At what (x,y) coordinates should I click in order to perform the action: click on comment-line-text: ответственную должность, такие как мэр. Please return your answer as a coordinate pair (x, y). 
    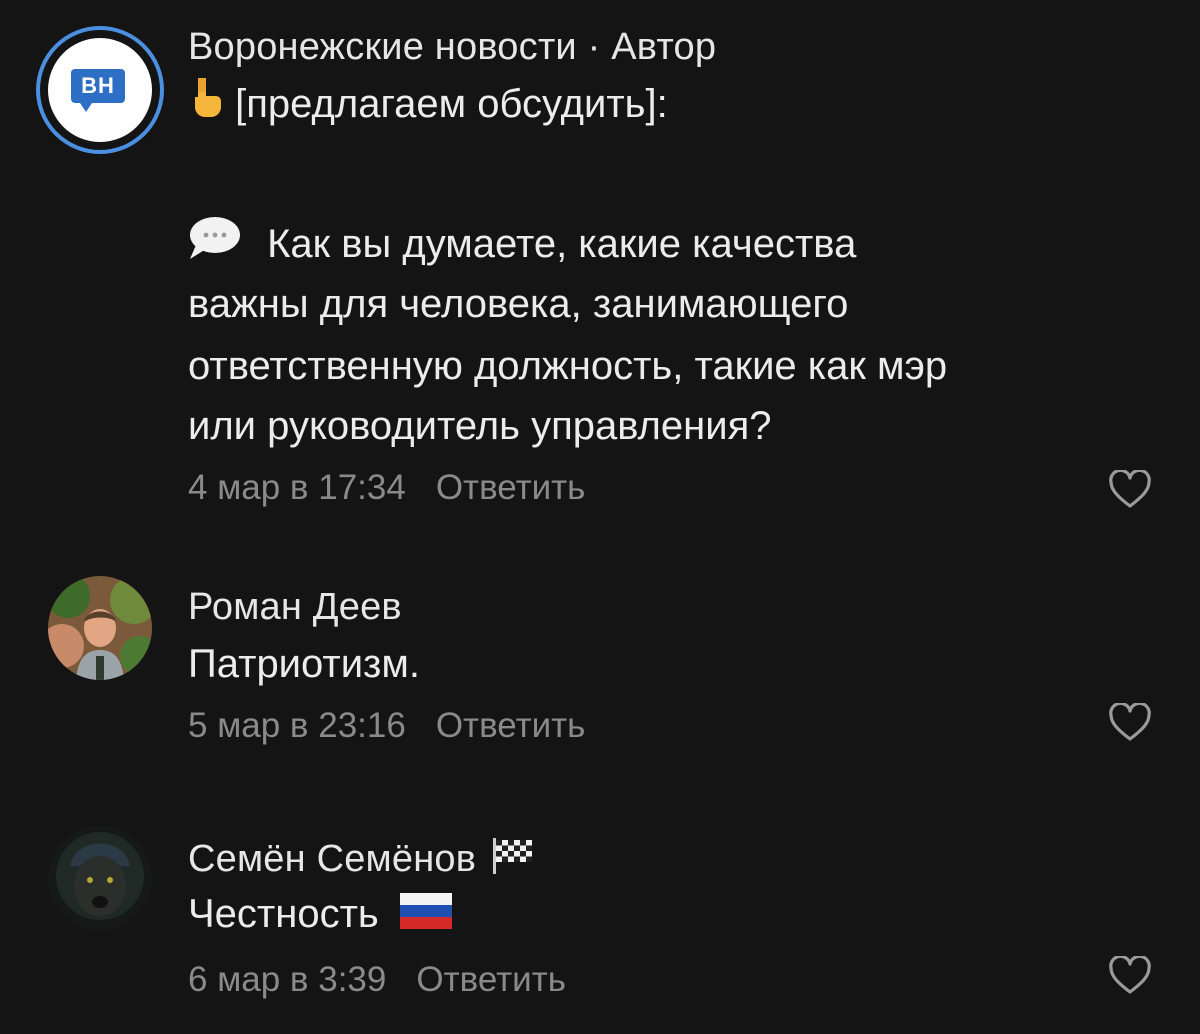
    Looking at the image, I should click on (568, 366).